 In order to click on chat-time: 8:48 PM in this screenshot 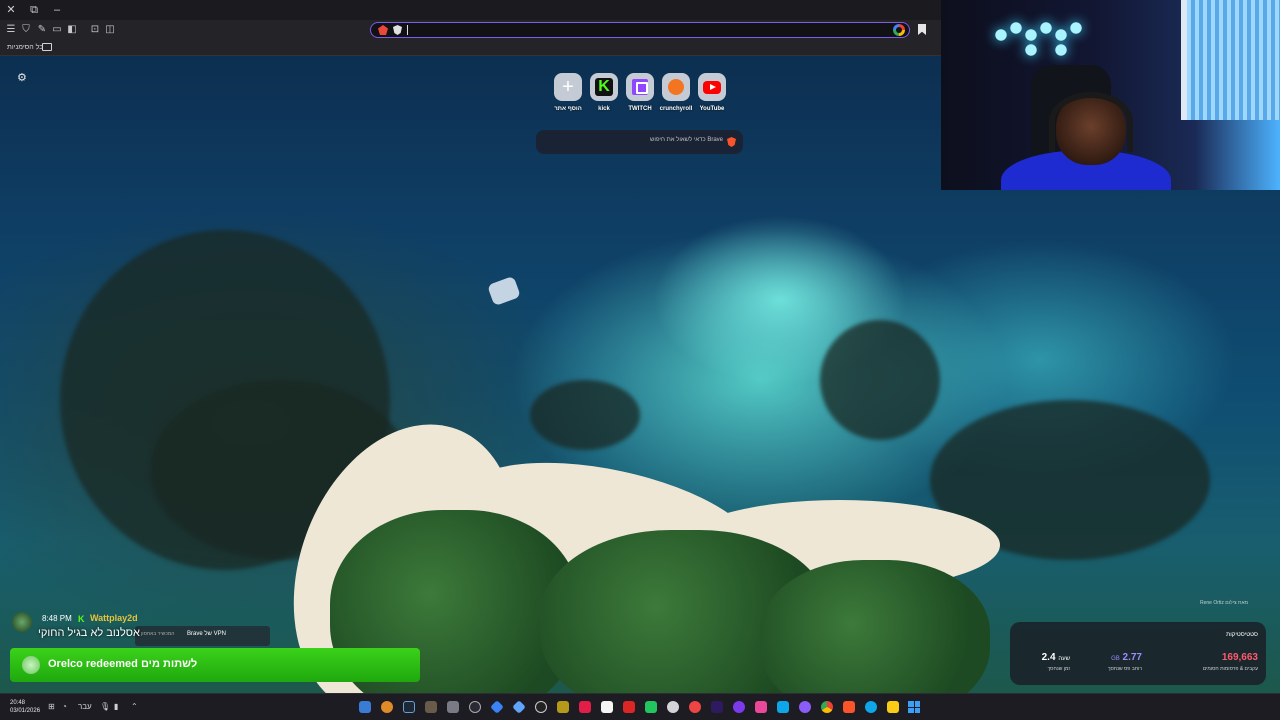, I will do `click(57, 618)`.